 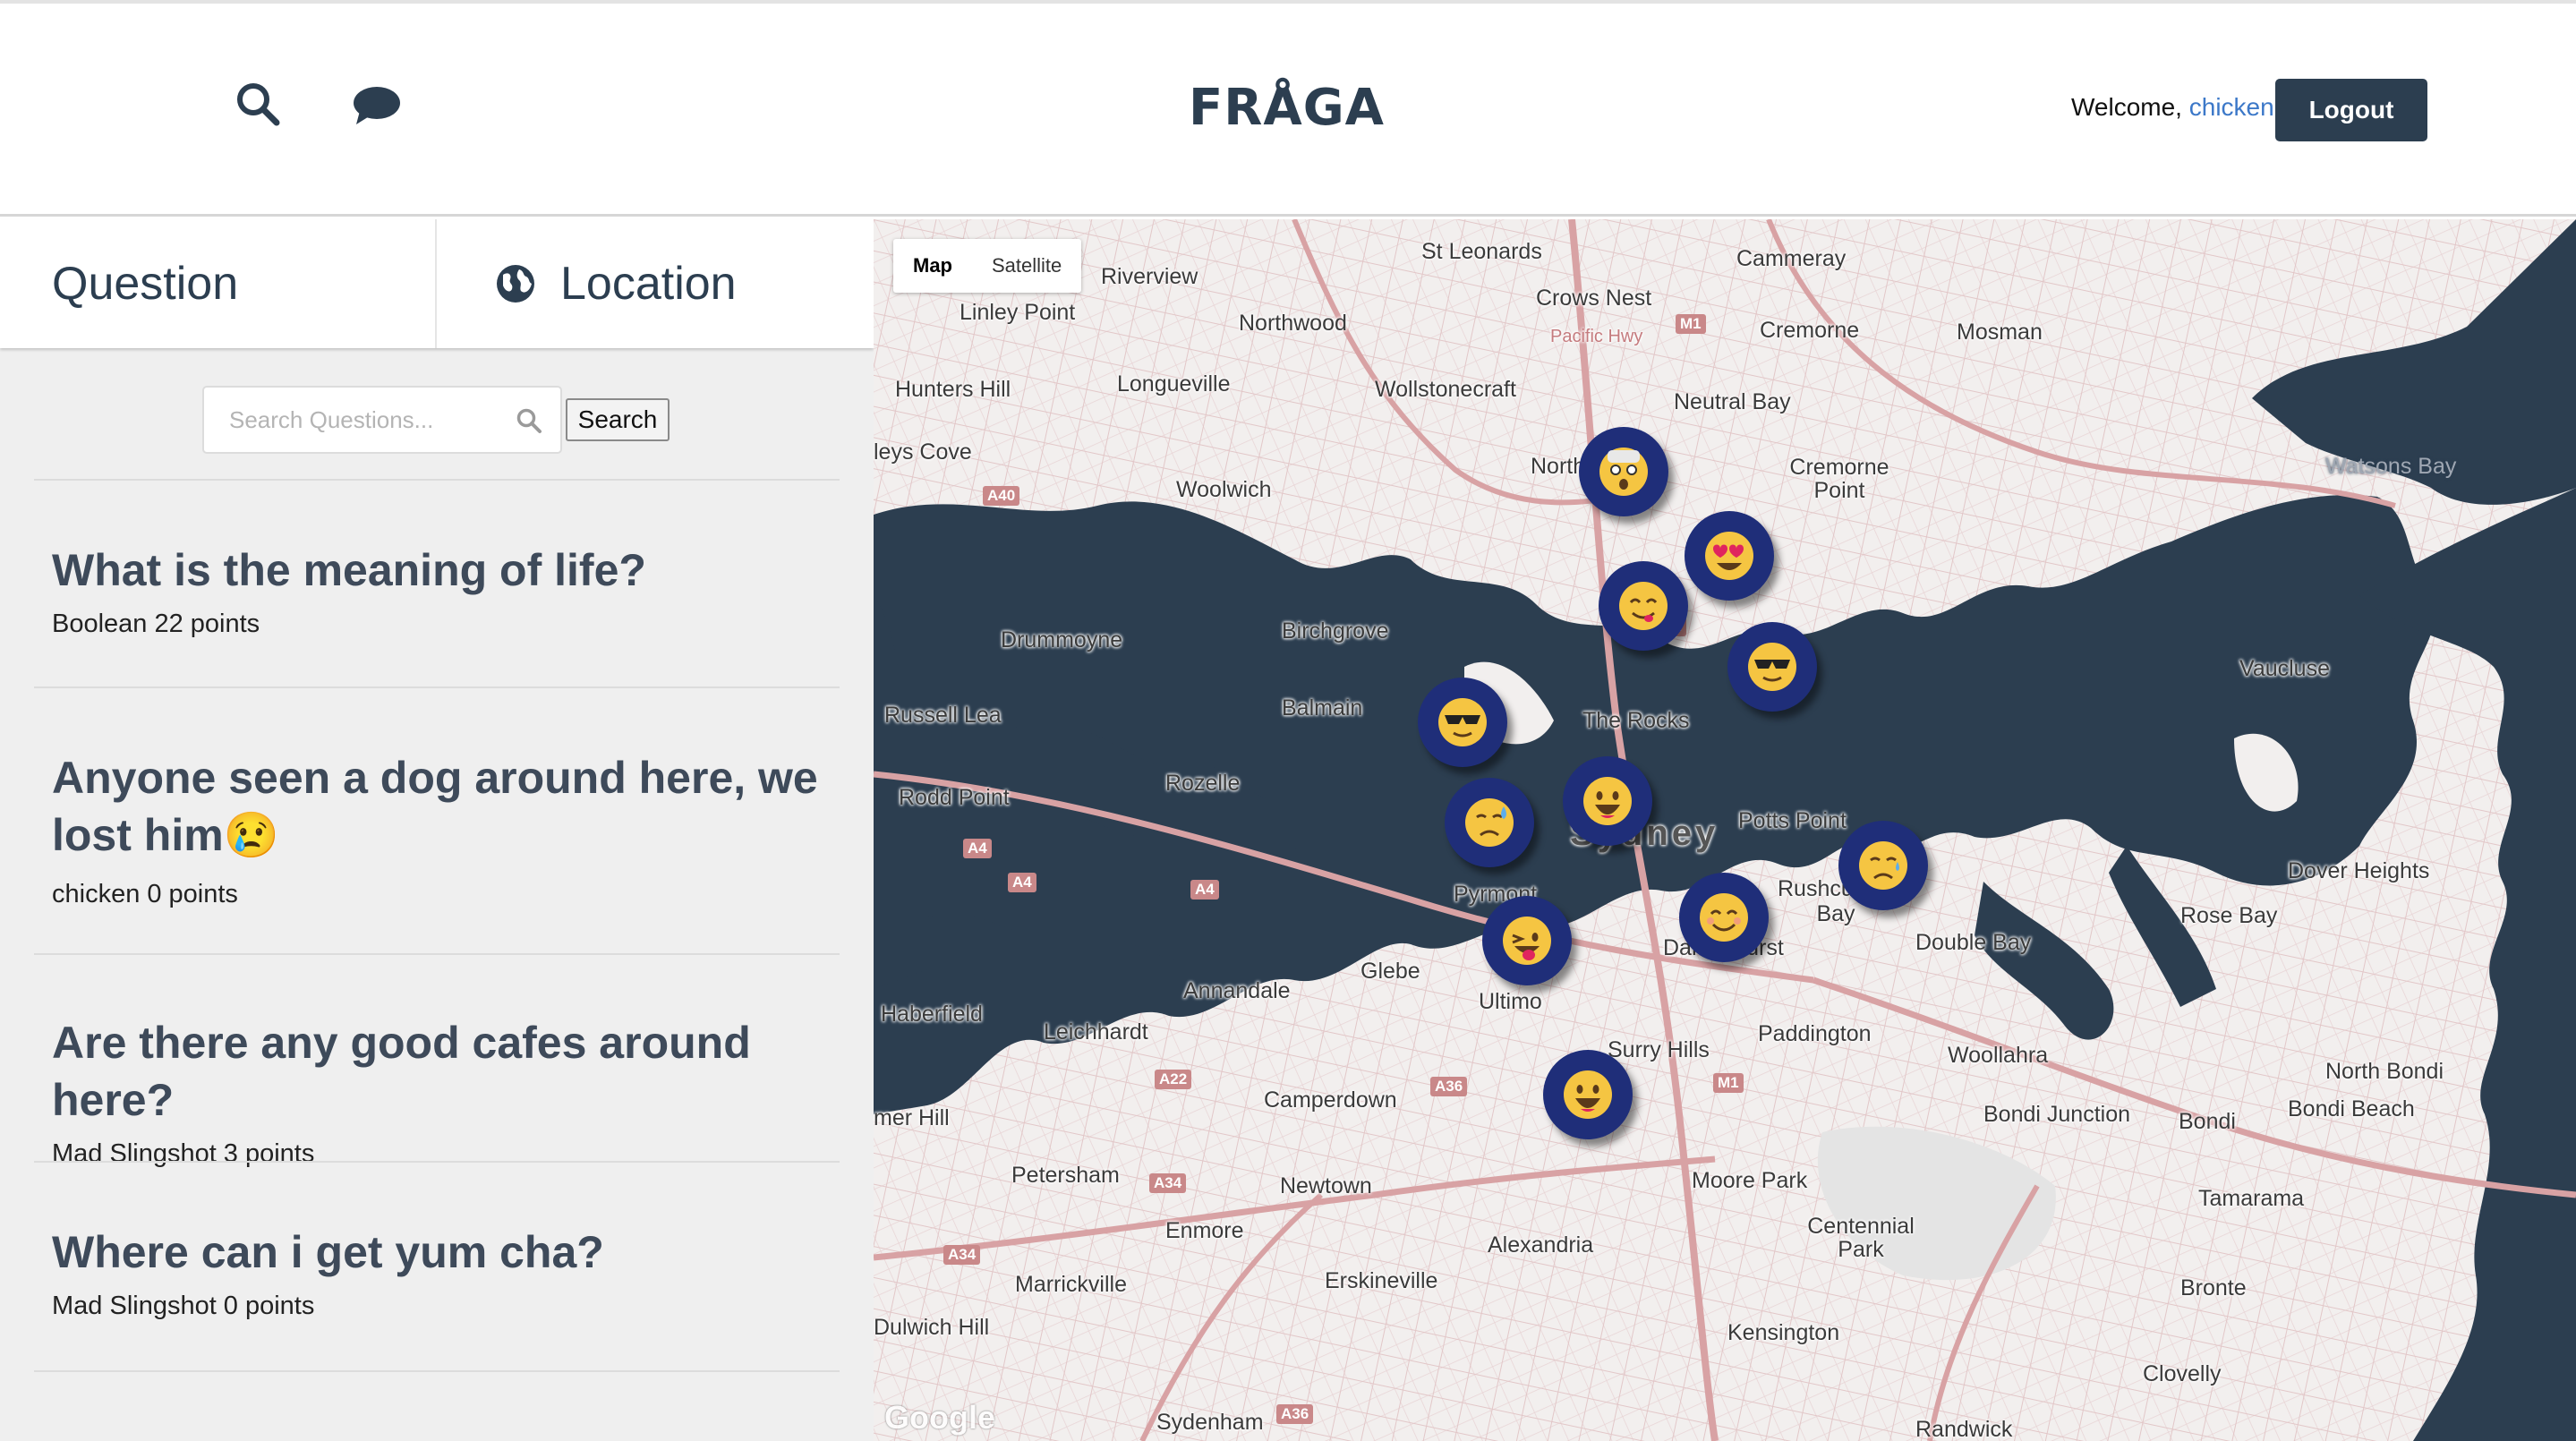 What do you see at coordinates (437, 1071) in the screenshot?
I see `question-title: Are there any good cafes around here?` at bounding box center [437, 1071].